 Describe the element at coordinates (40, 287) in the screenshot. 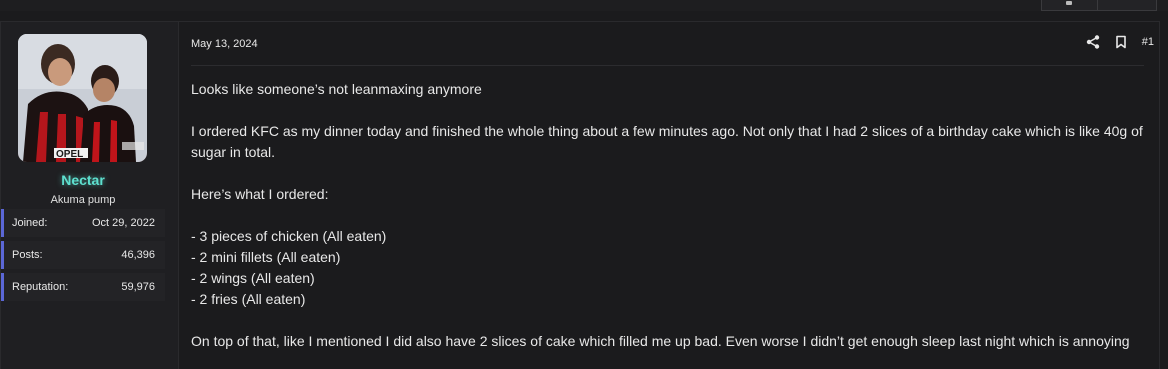

I see `stat-label: Reputation:` at that location.